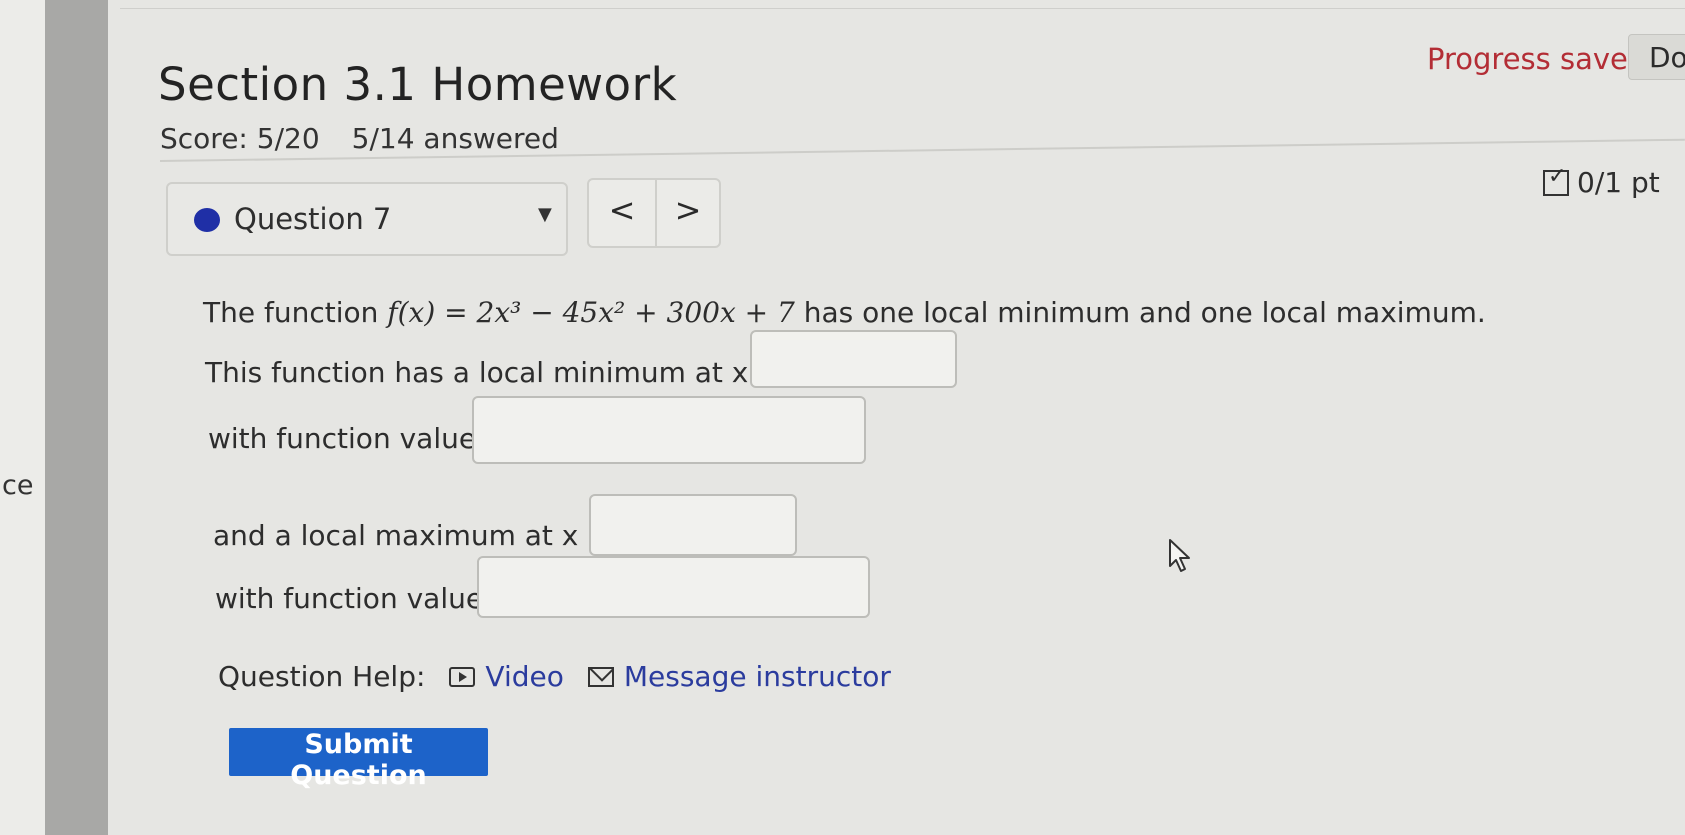 This screenshot has width=1685, height=835. I want to click on question-help: Question Help: Video Message instructor, so click(554, 676).